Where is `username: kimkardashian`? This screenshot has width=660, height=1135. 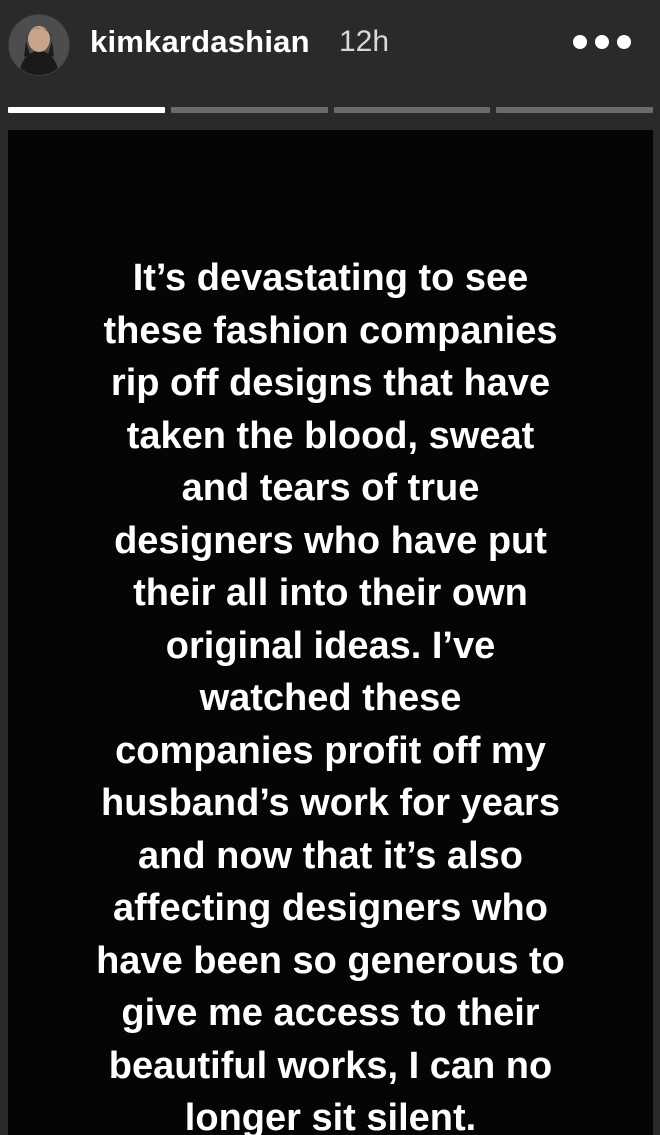
username: kimkardashian is located at coordinates (200, 42).